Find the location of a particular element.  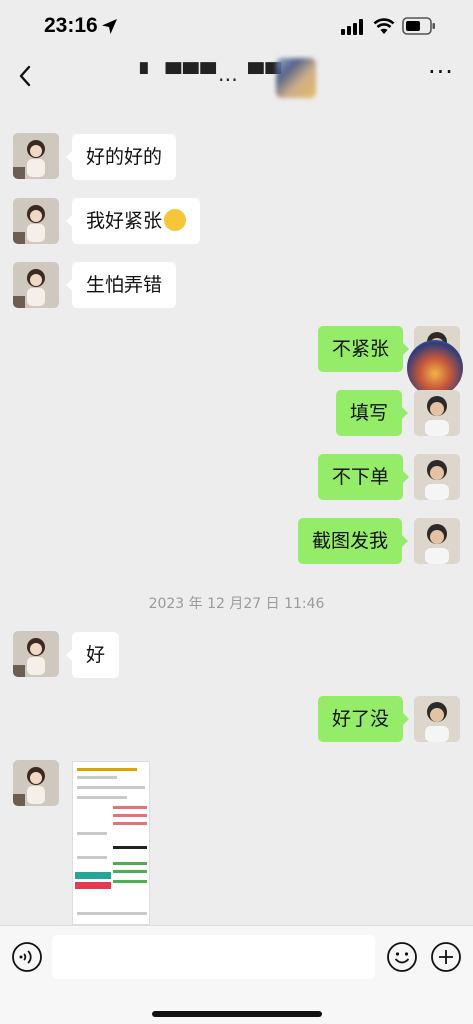

plus-icon is located at coordinates (446, 957).